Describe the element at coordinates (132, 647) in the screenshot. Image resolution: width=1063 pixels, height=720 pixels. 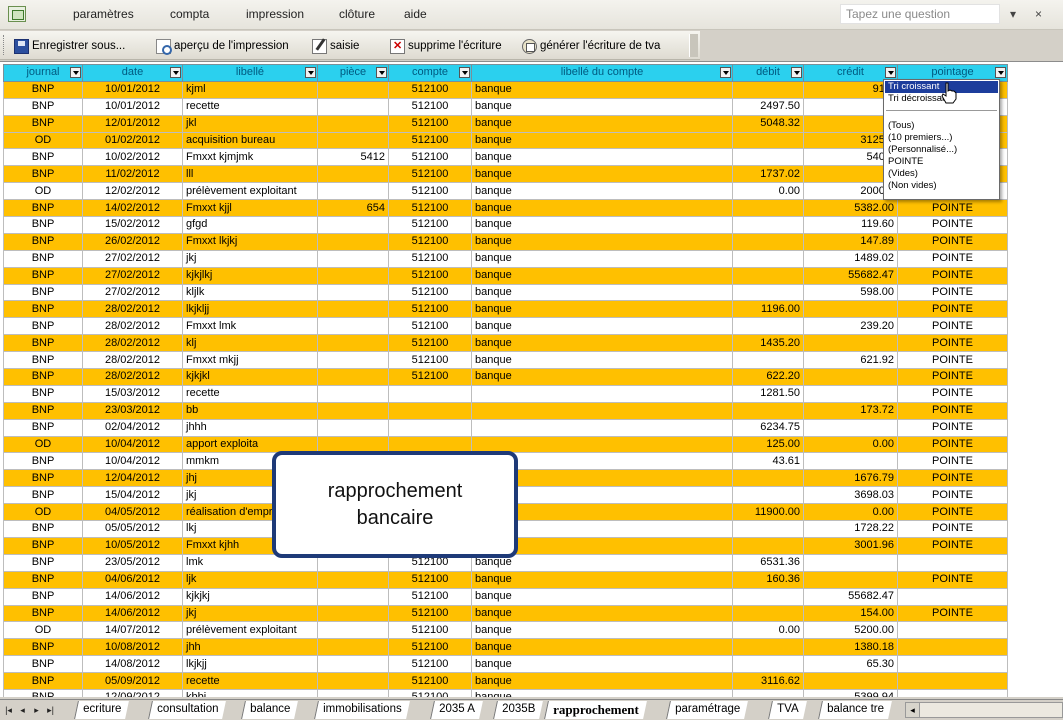
I see `cell-date: 10/08/2012` at that location.